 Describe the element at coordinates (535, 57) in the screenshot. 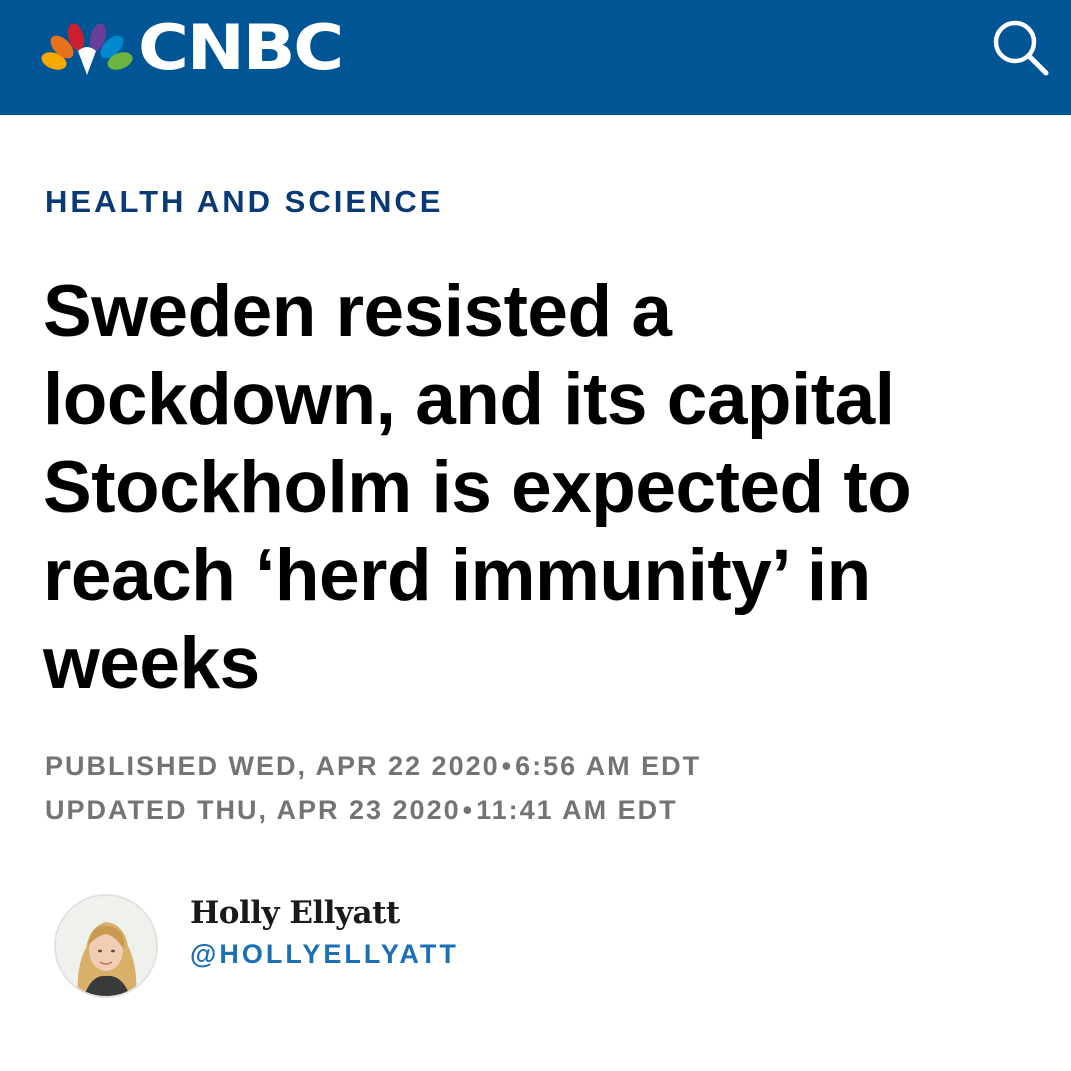

I see `site-header: CNBC` at that location.